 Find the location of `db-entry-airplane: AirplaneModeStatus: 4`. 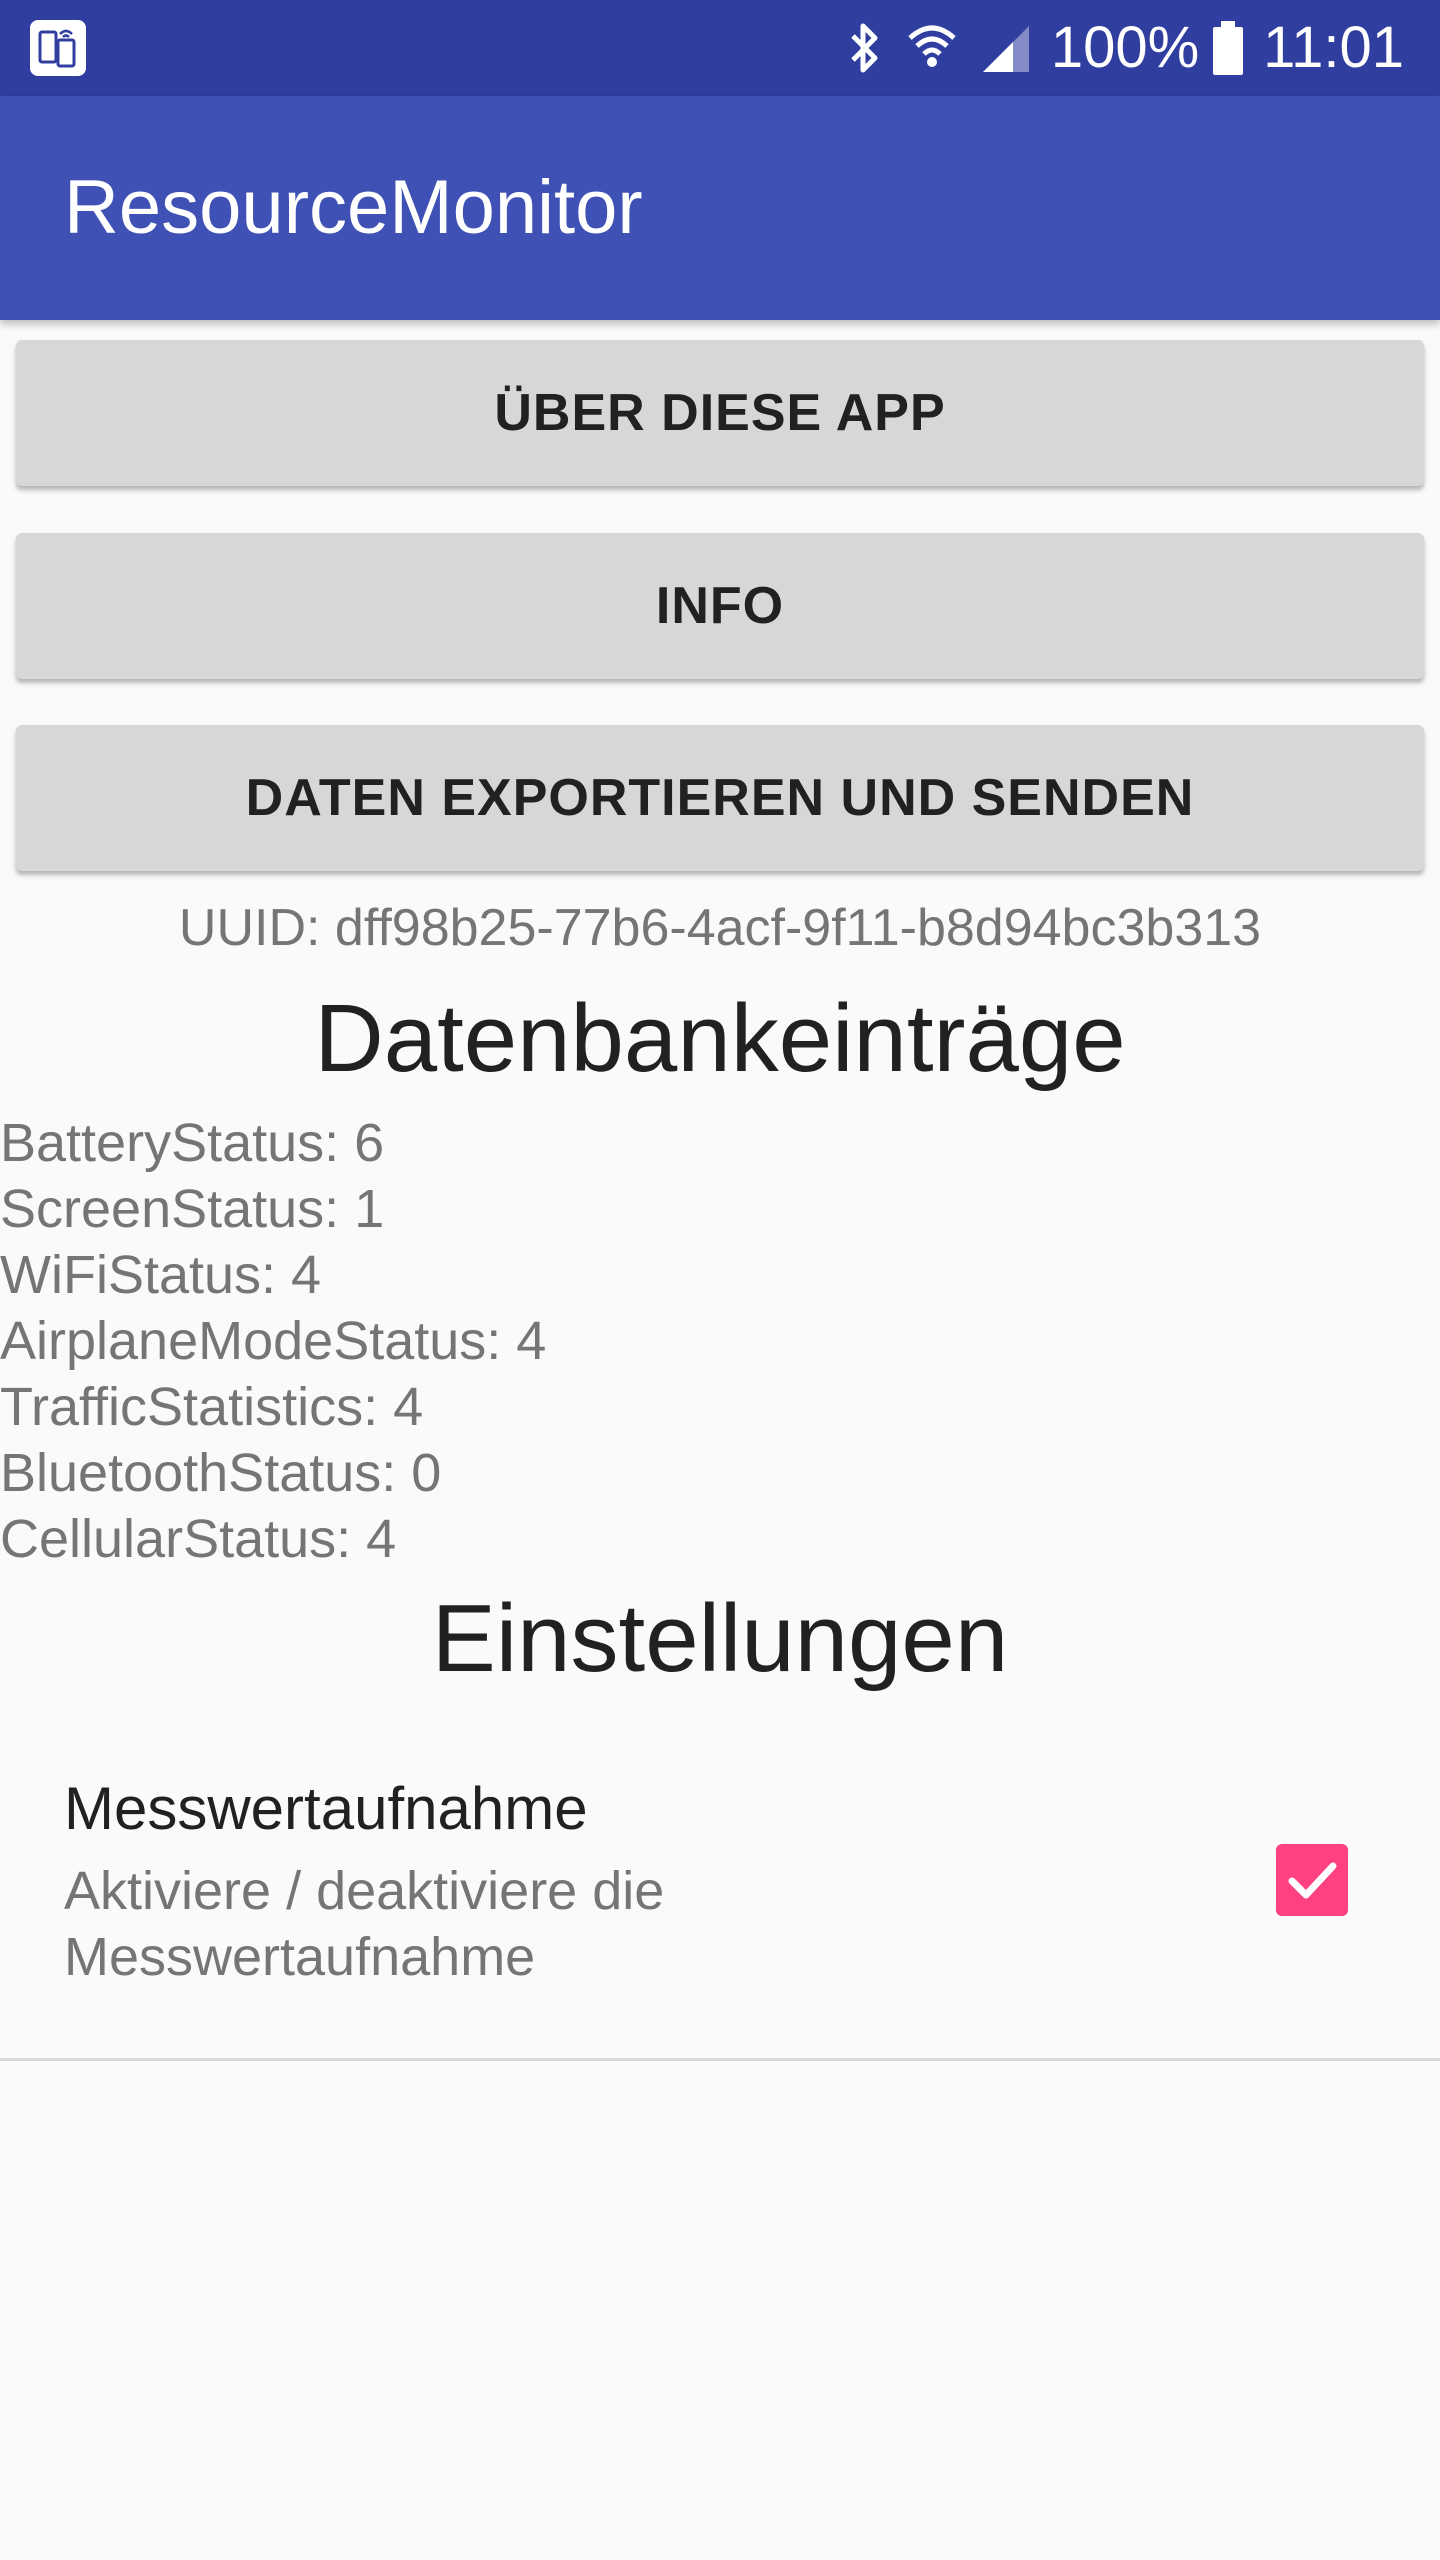

db-entry-airplane: AirplaneModeStatus: 4 is located at coordinates (273, 1341).